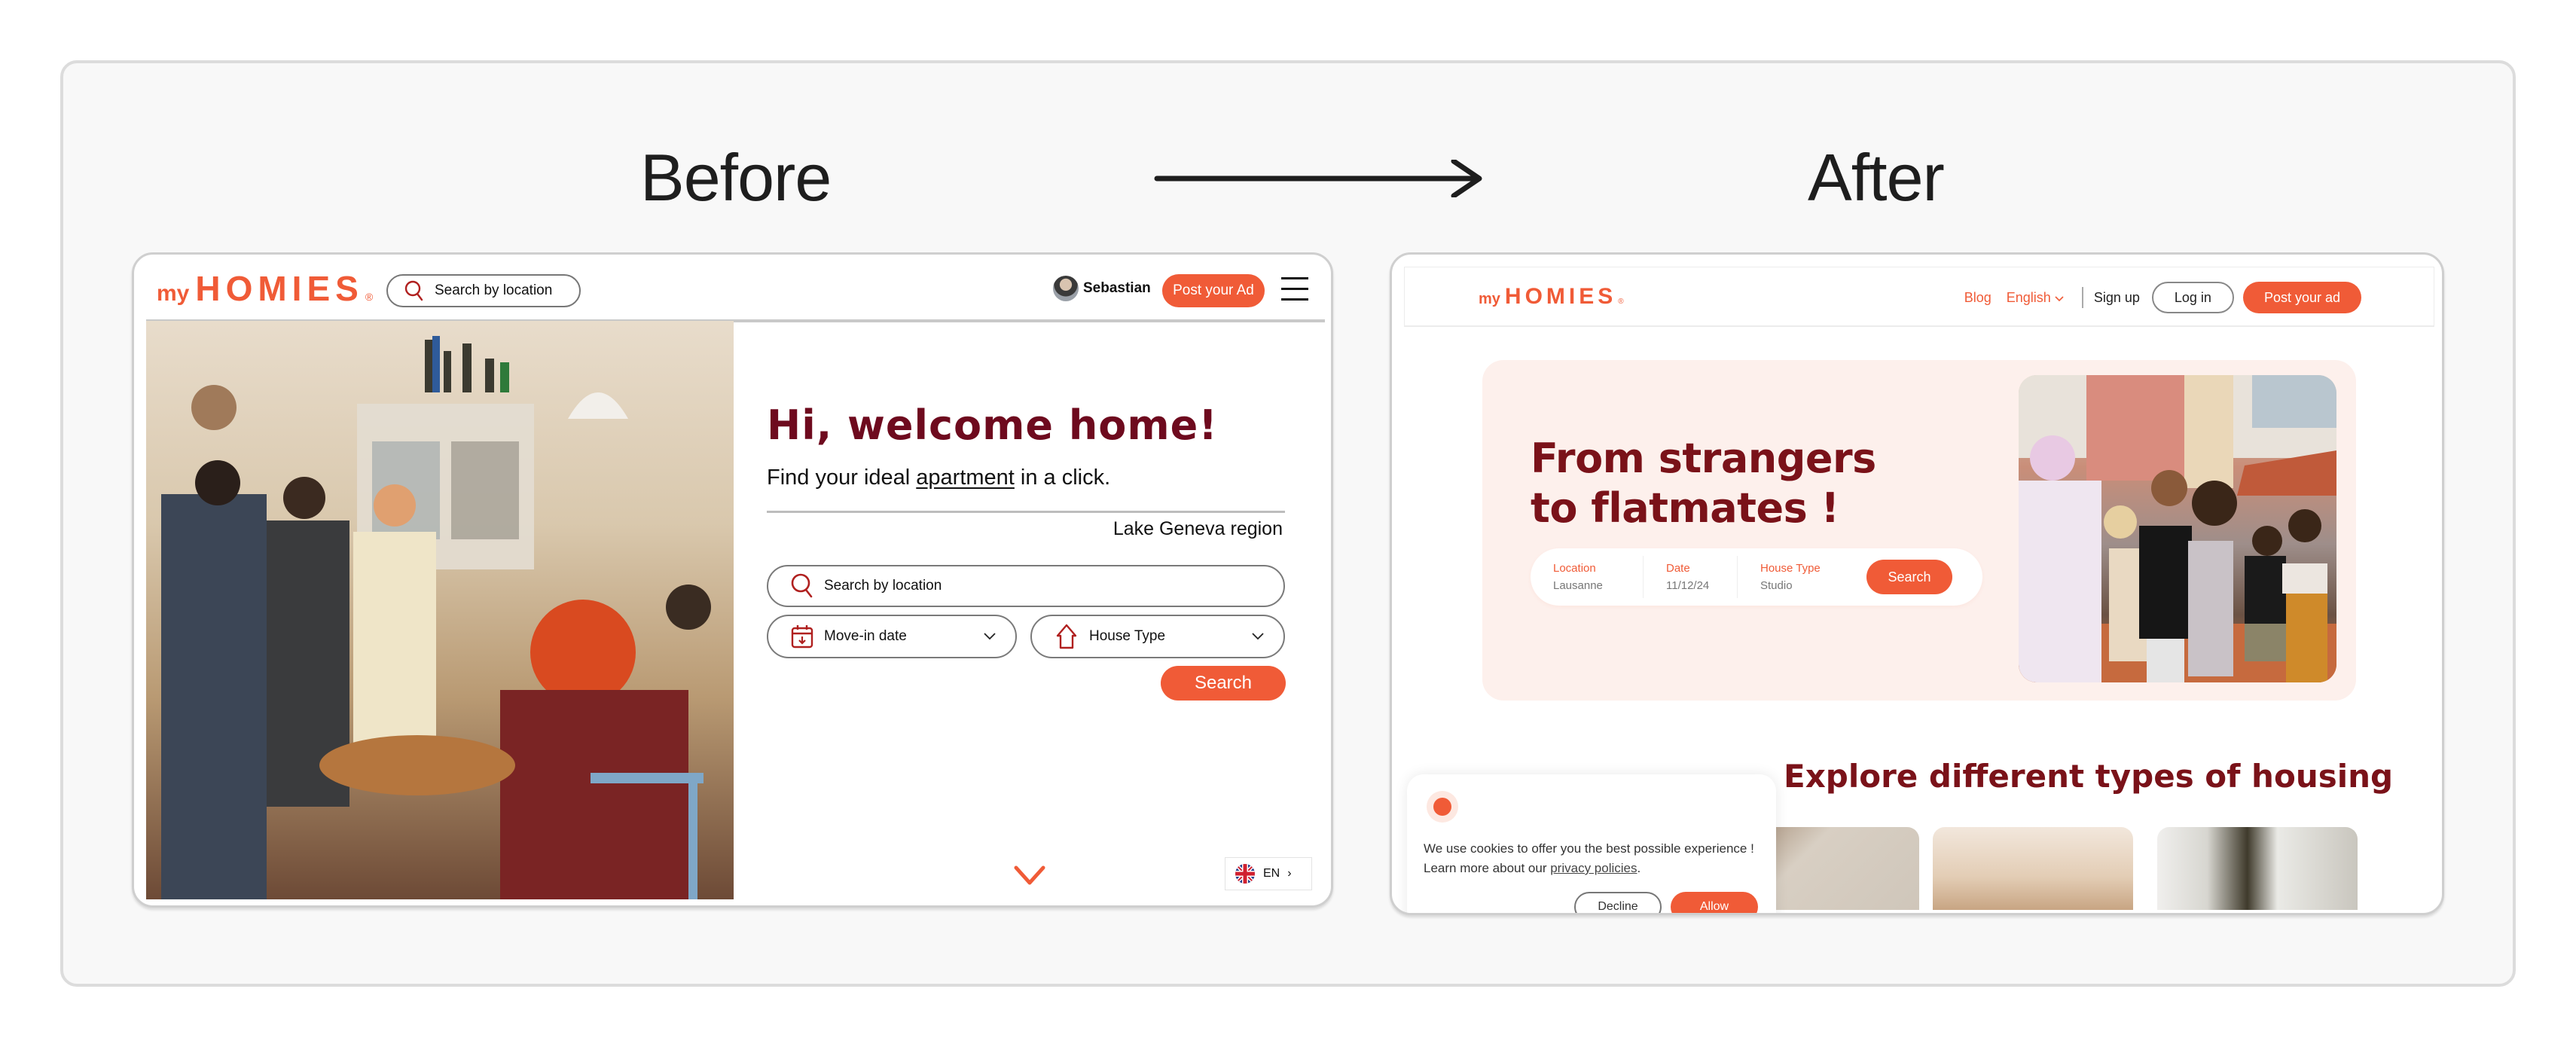  I want to click on welcome-title: Hi, welcome home!, so click(993, 425).